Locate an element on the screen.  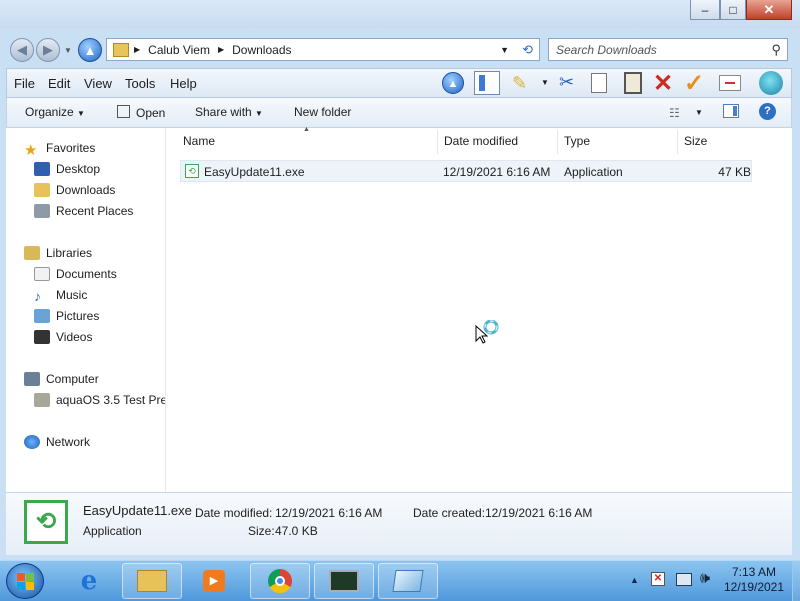
nav-documents: Documents is located at coordinates (75, 274).